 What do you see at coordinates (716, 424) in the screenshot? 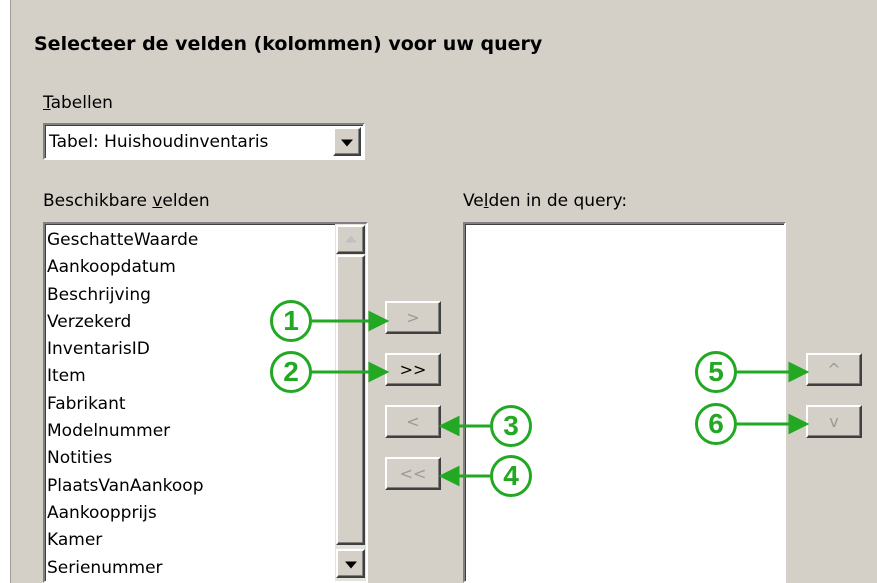
I see `callout-6: 6` at bounding box center [716, 424].